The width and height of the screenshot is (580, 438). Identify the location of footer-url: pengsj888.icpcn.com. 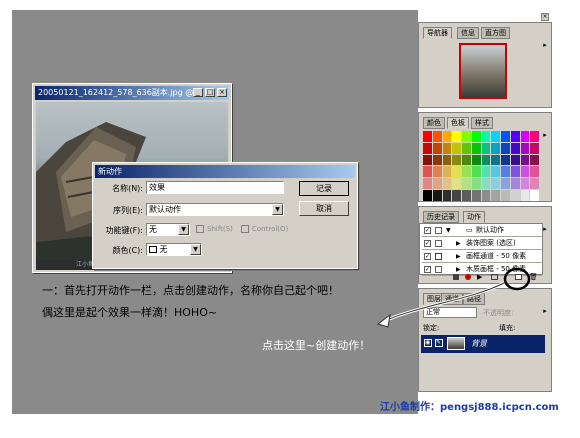
(499, 407).